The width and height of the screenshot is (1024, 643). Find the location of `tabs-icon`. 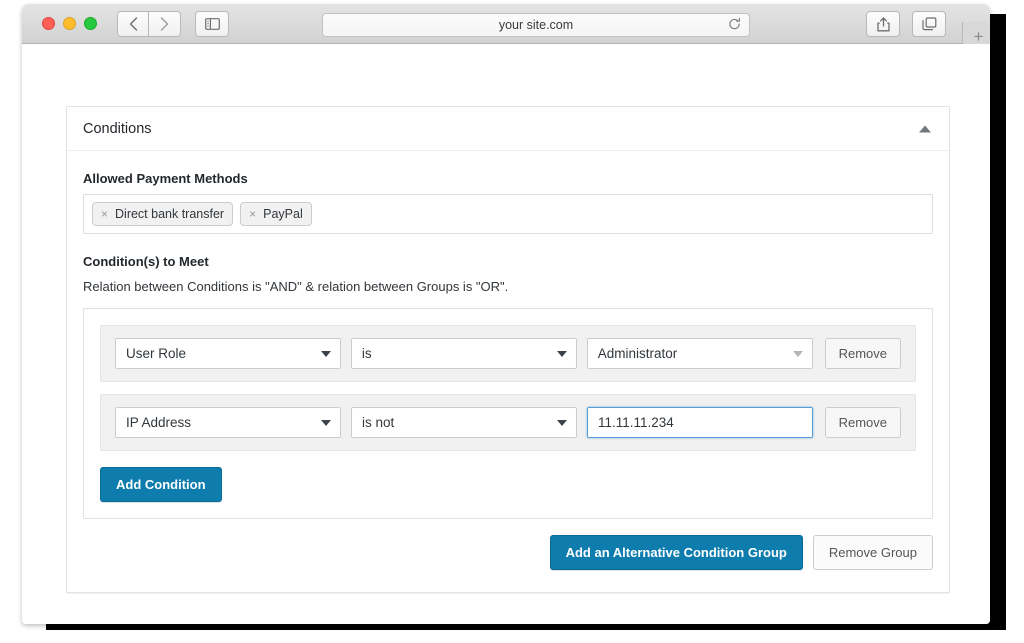

tabs-icon is located at coordinates (928, 24).